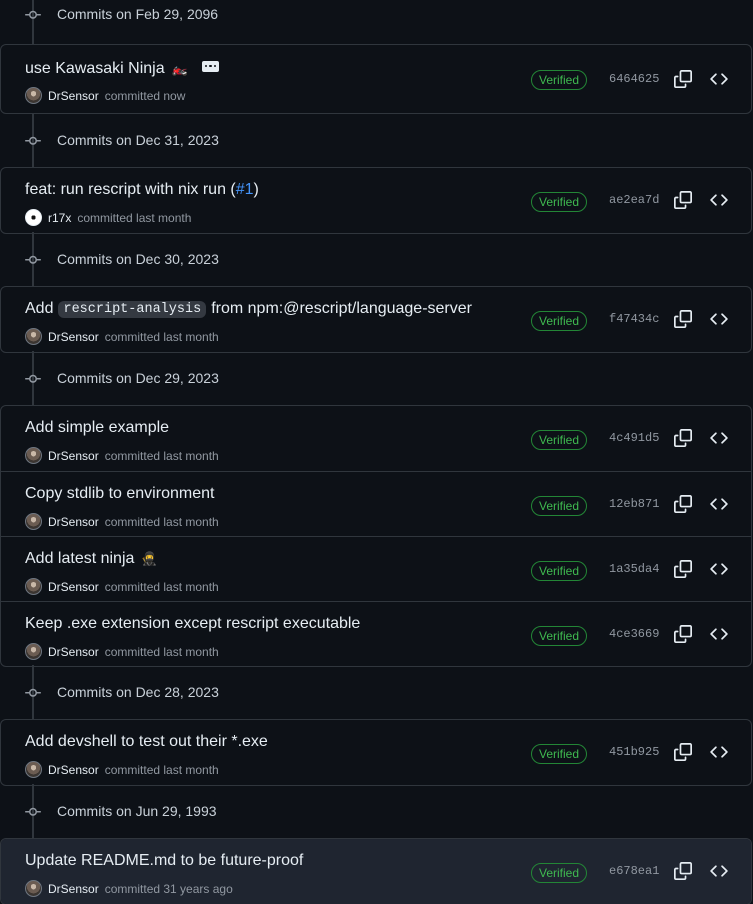  Describe the element at coordinates (634, 438) in the screenshot. I see `commit-sha: 4c491d5` at that location.